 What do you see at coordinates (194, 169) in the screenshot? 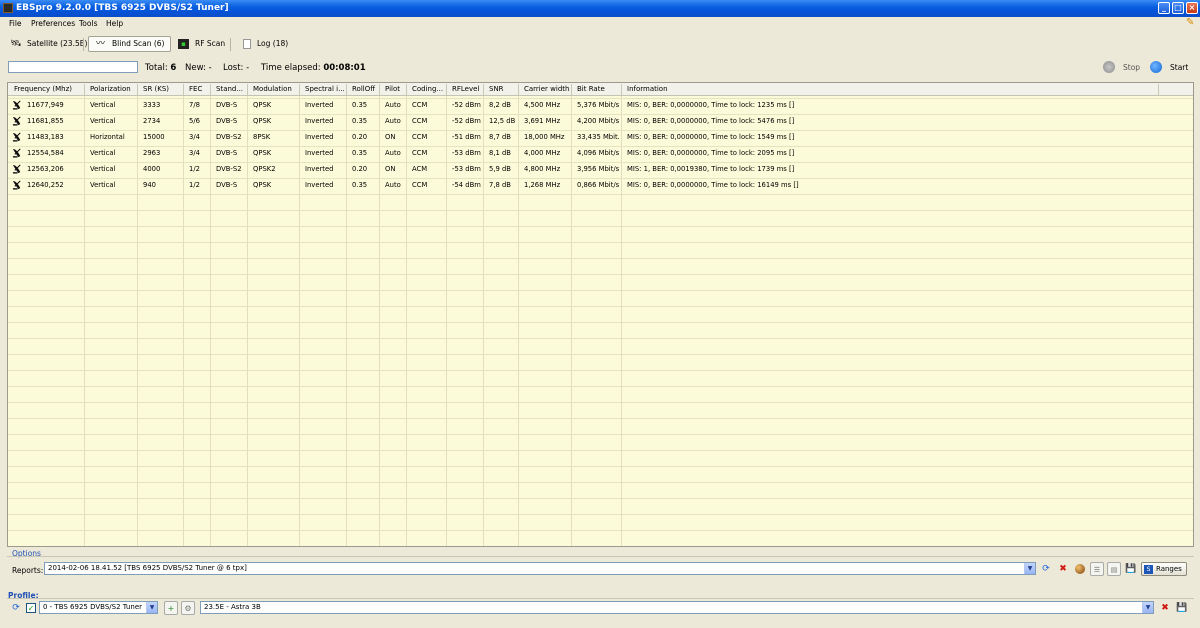
I see `table-cell: 1/2` at bounding box center [194, 169].